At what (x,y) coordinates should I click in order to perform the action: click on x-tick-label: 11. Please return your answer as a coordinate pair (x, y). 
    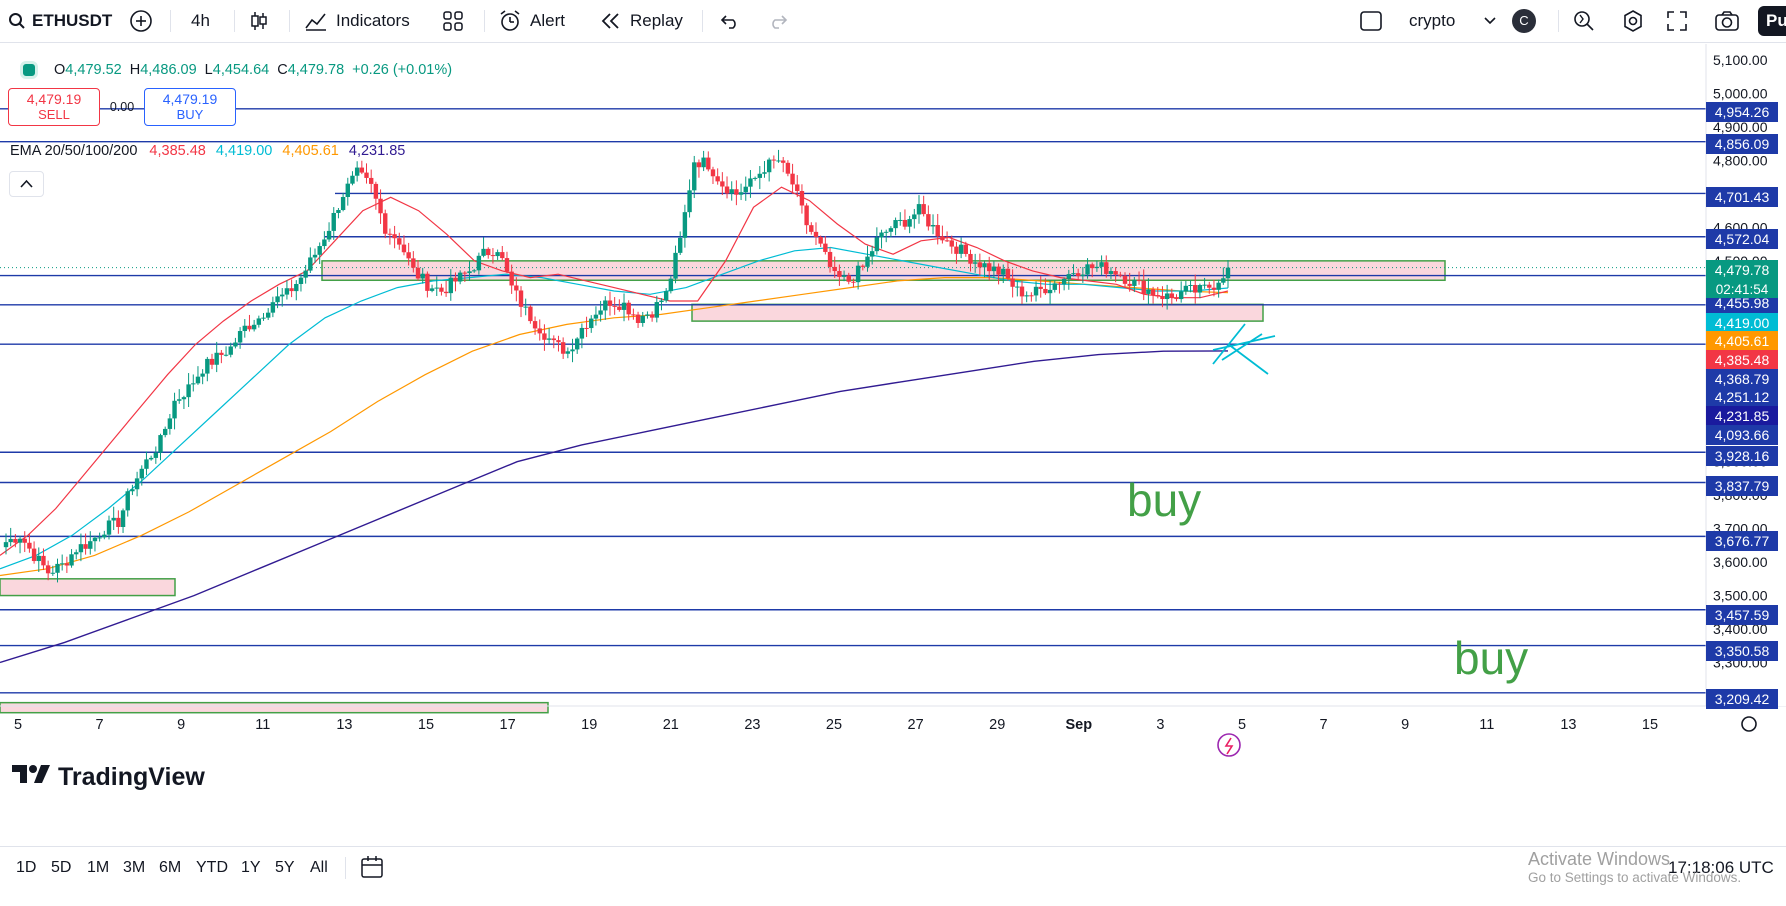
    Looking at the image, I should click on (1486, 725).